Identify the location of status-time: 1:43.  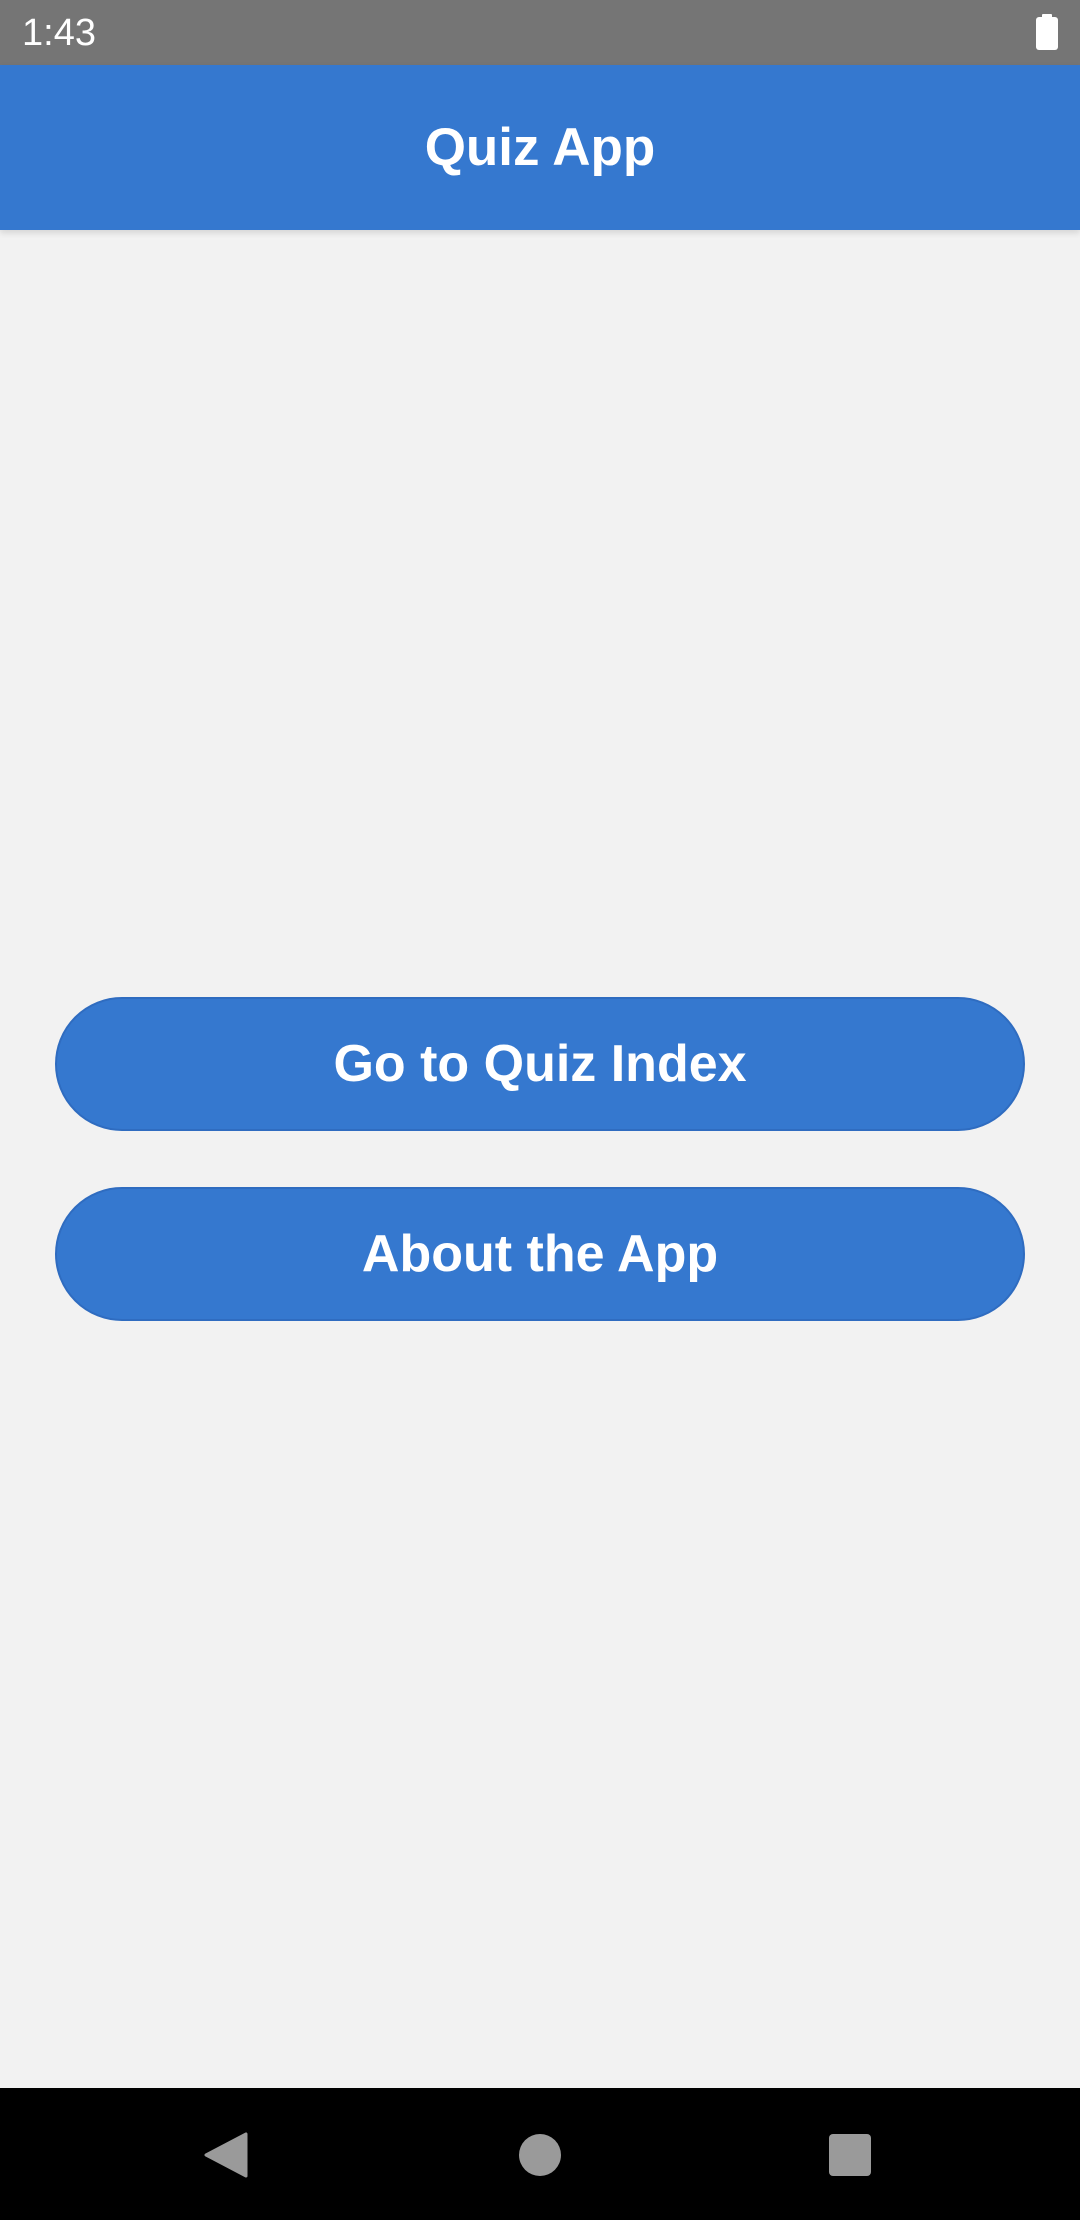
(59, 33).